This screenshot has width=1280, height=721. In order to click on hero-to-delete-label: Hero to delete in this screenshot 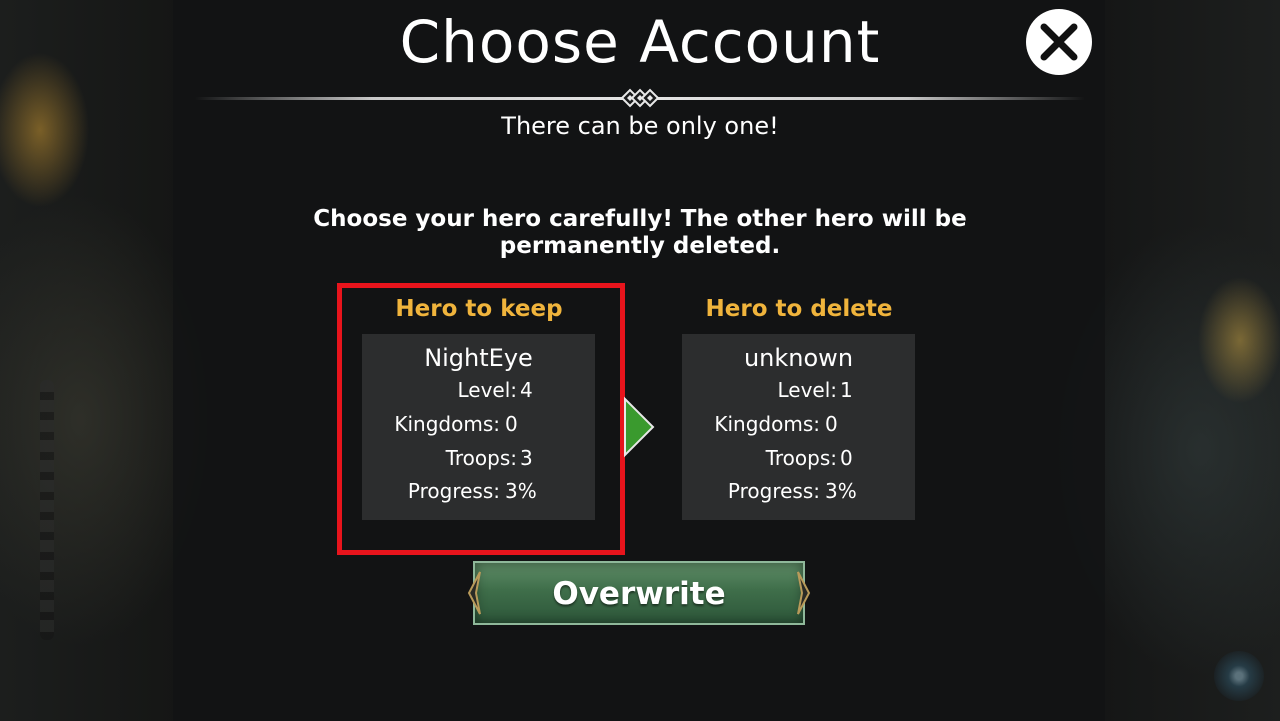, I will do `click(799, 309)`.